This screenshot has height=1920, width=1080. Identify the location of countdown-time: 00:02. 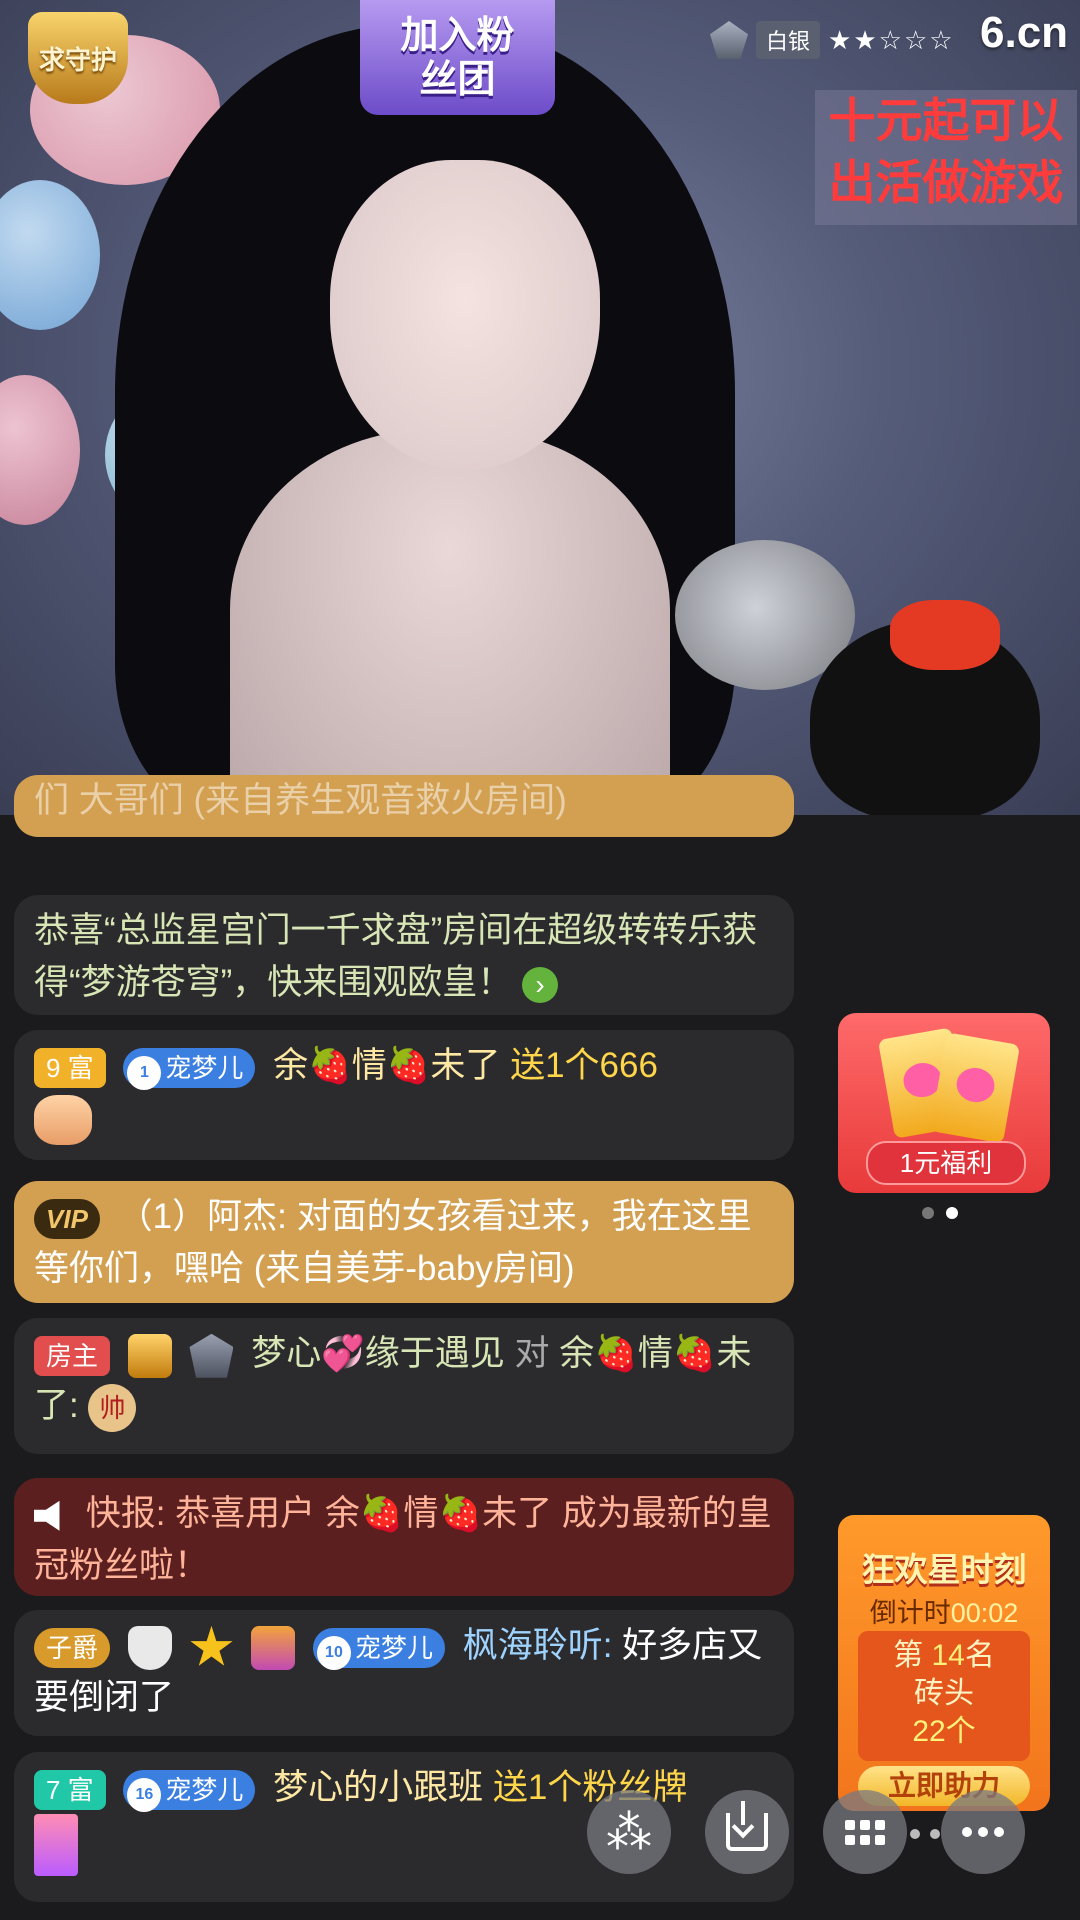
(984, 1613).